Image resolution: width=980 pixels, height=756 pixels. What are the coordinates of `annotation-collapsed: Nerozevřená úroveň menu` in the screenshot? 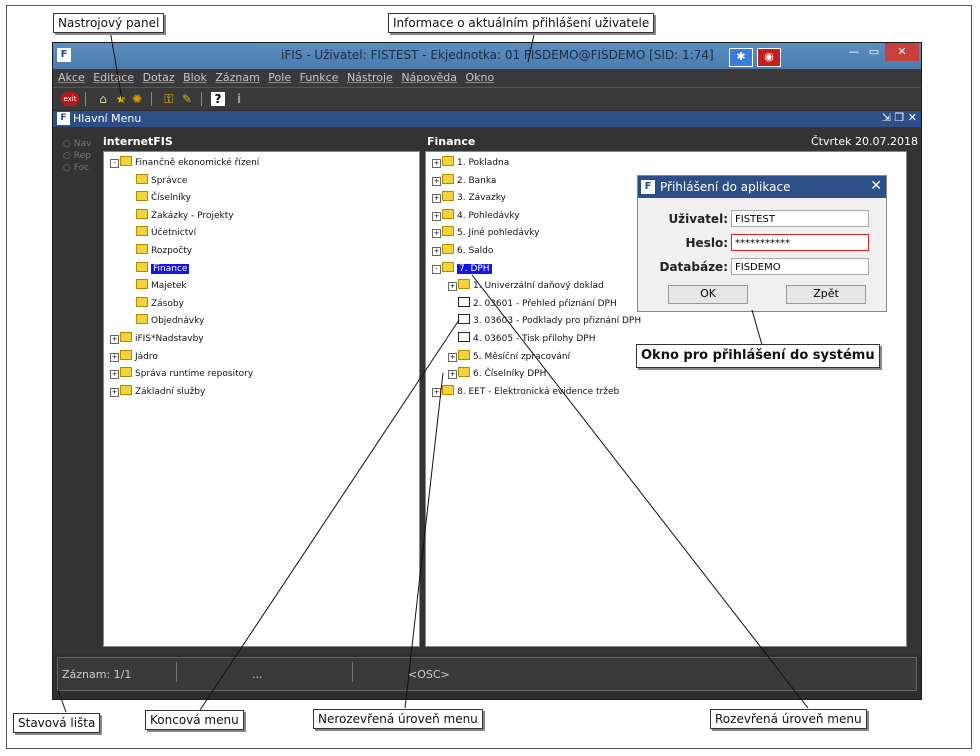 It's located at (398, 719).